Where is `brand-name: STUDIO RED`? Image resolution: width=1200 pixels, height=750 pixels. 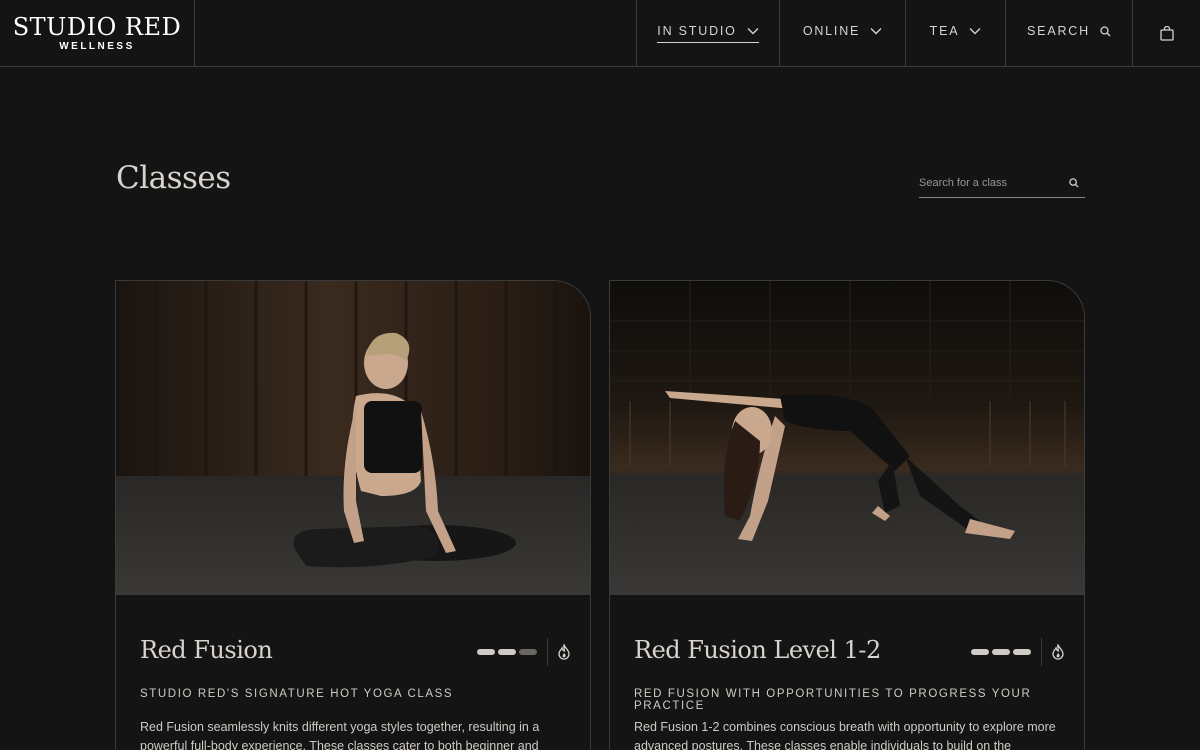
brand-name: STUDIO RED is located at coordinates (97, 27).